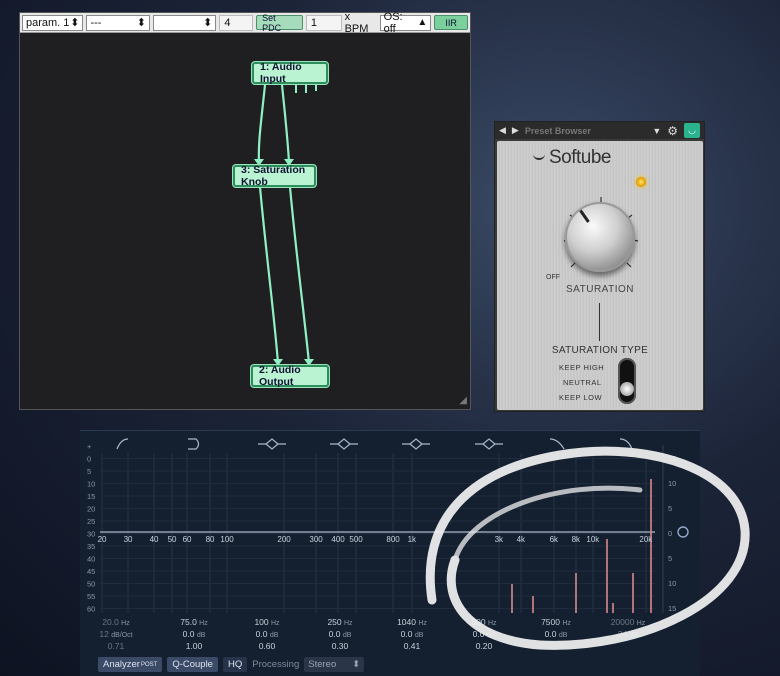  What do you see at coordinates (235, 664) in the screenshot?
I see `hq-button: HQ` at bounding box center [235, 664].